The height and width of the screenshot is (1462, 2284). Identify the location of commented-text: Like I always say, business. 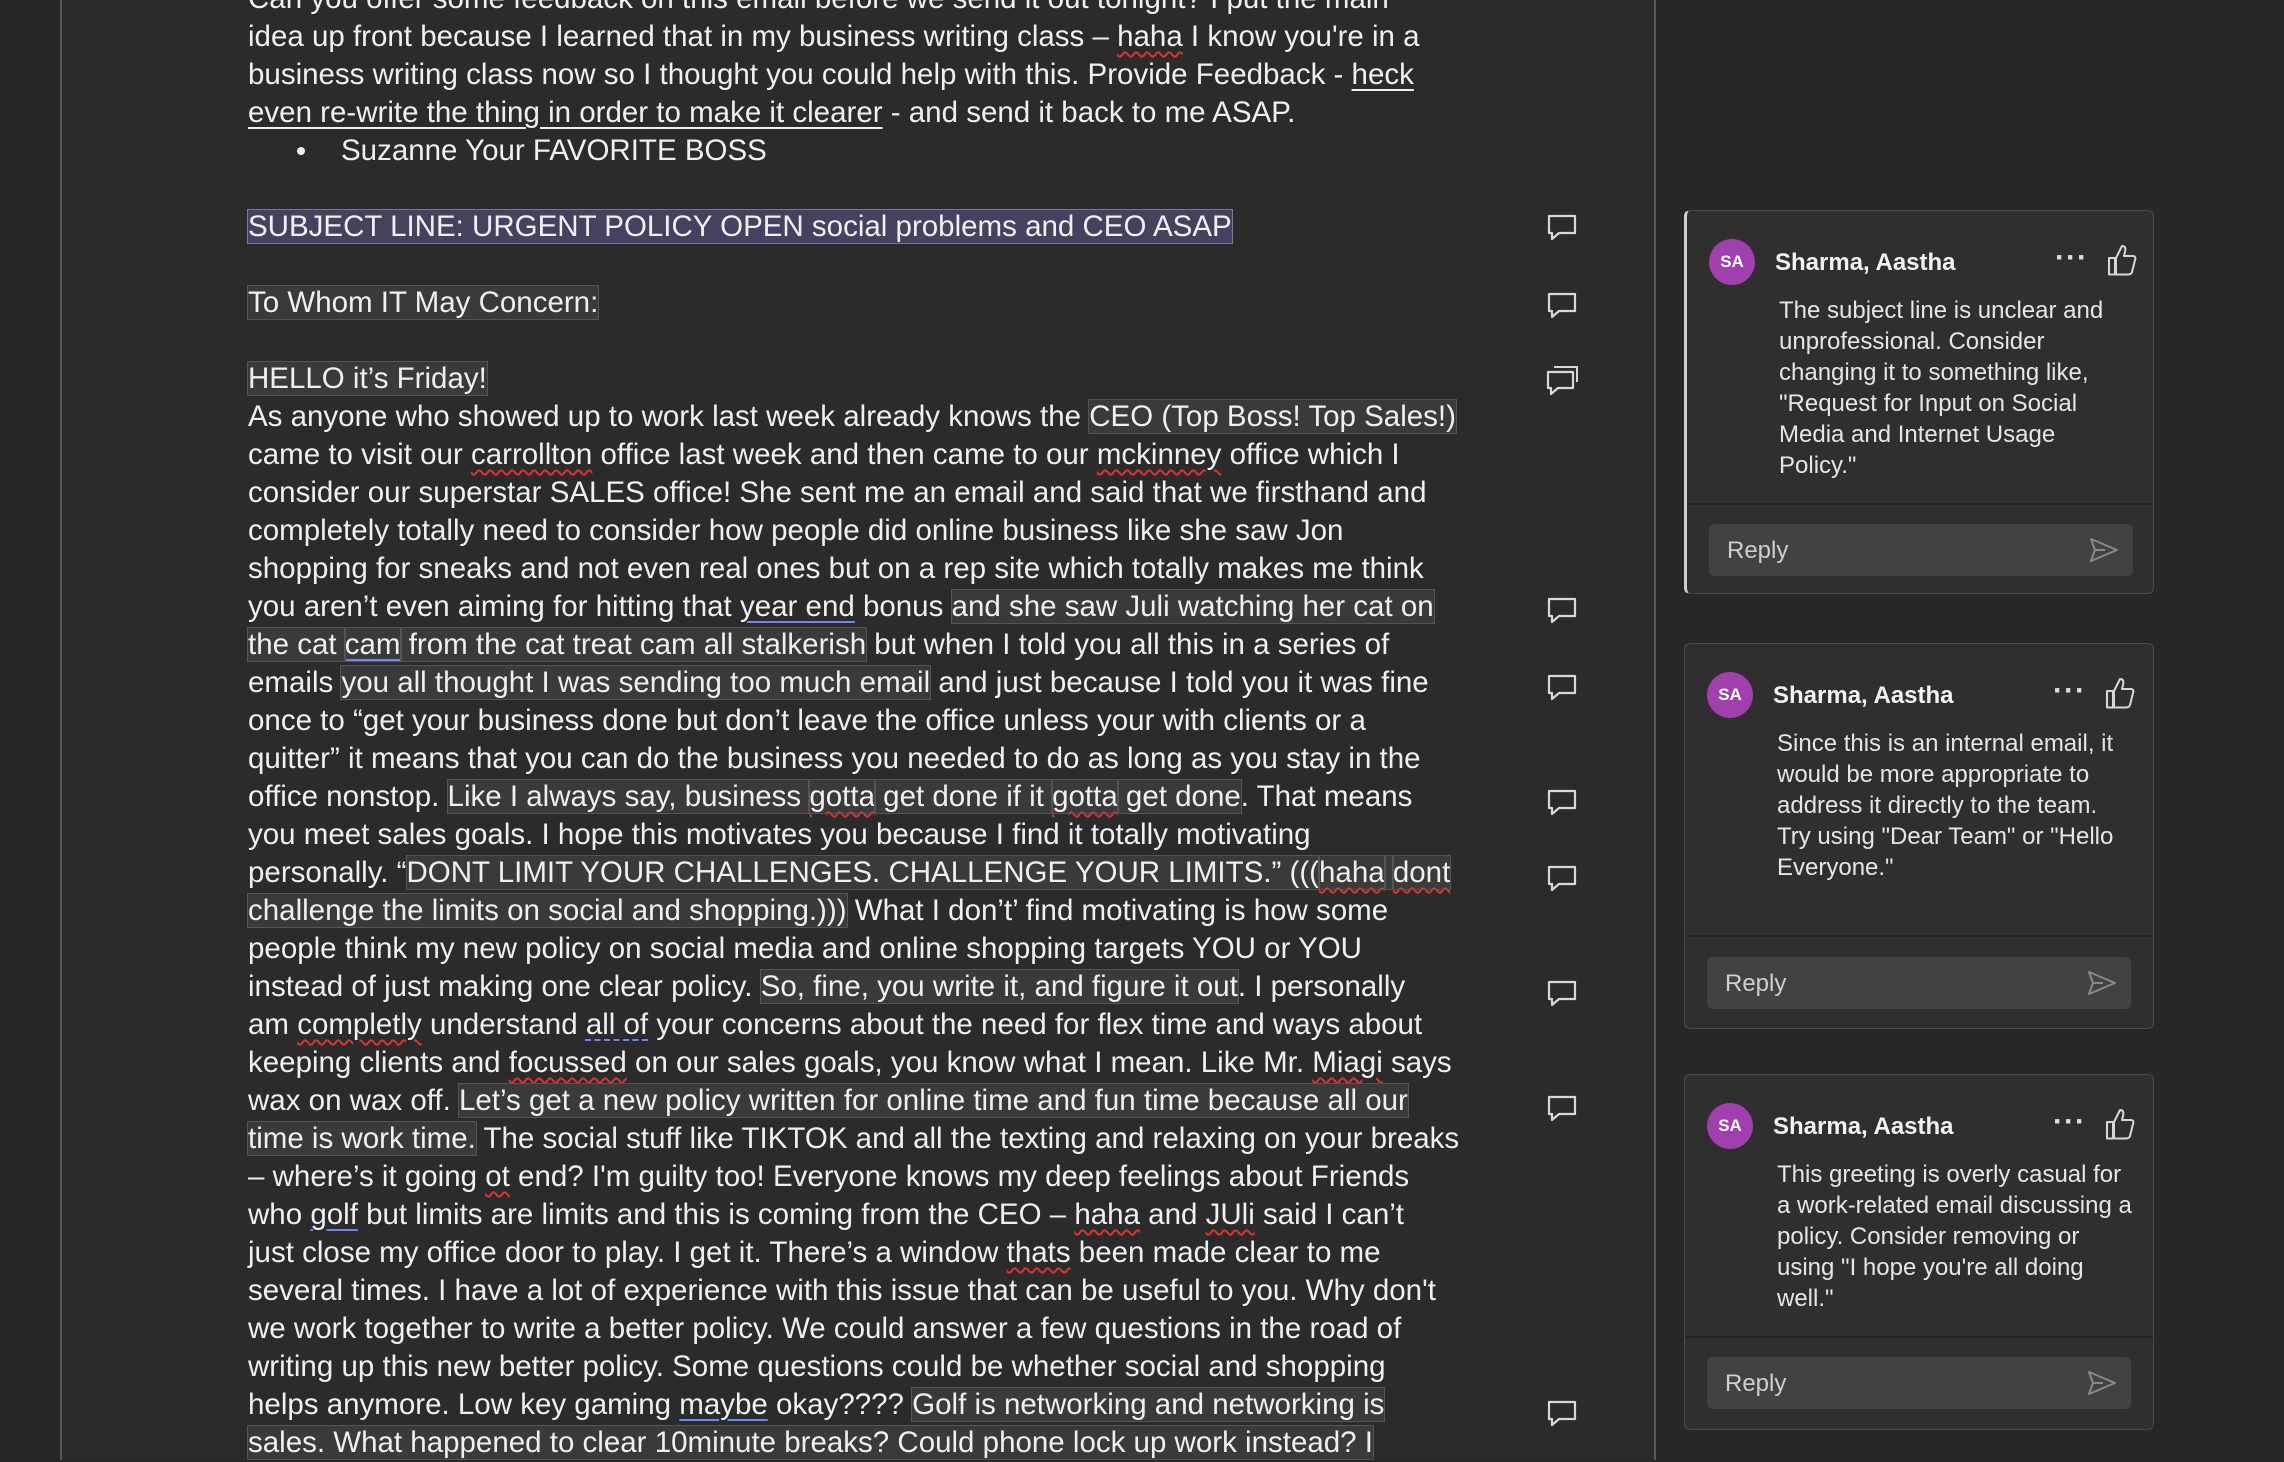
(628, 796).